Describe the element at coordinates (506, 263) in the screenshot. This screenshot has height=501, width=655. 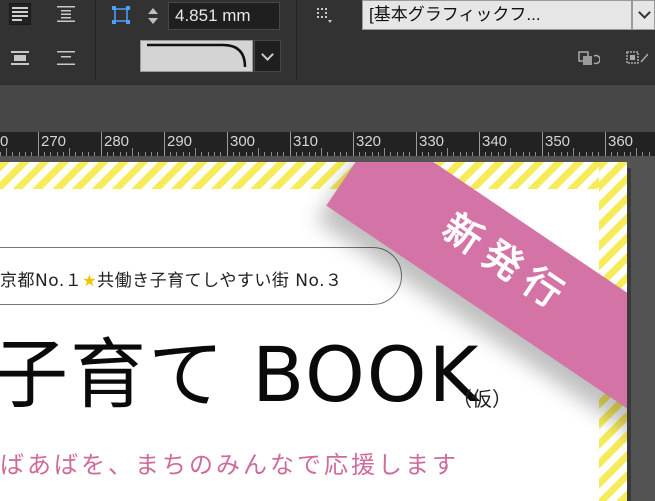
I see `ribbon-text: 新発行` at that location.